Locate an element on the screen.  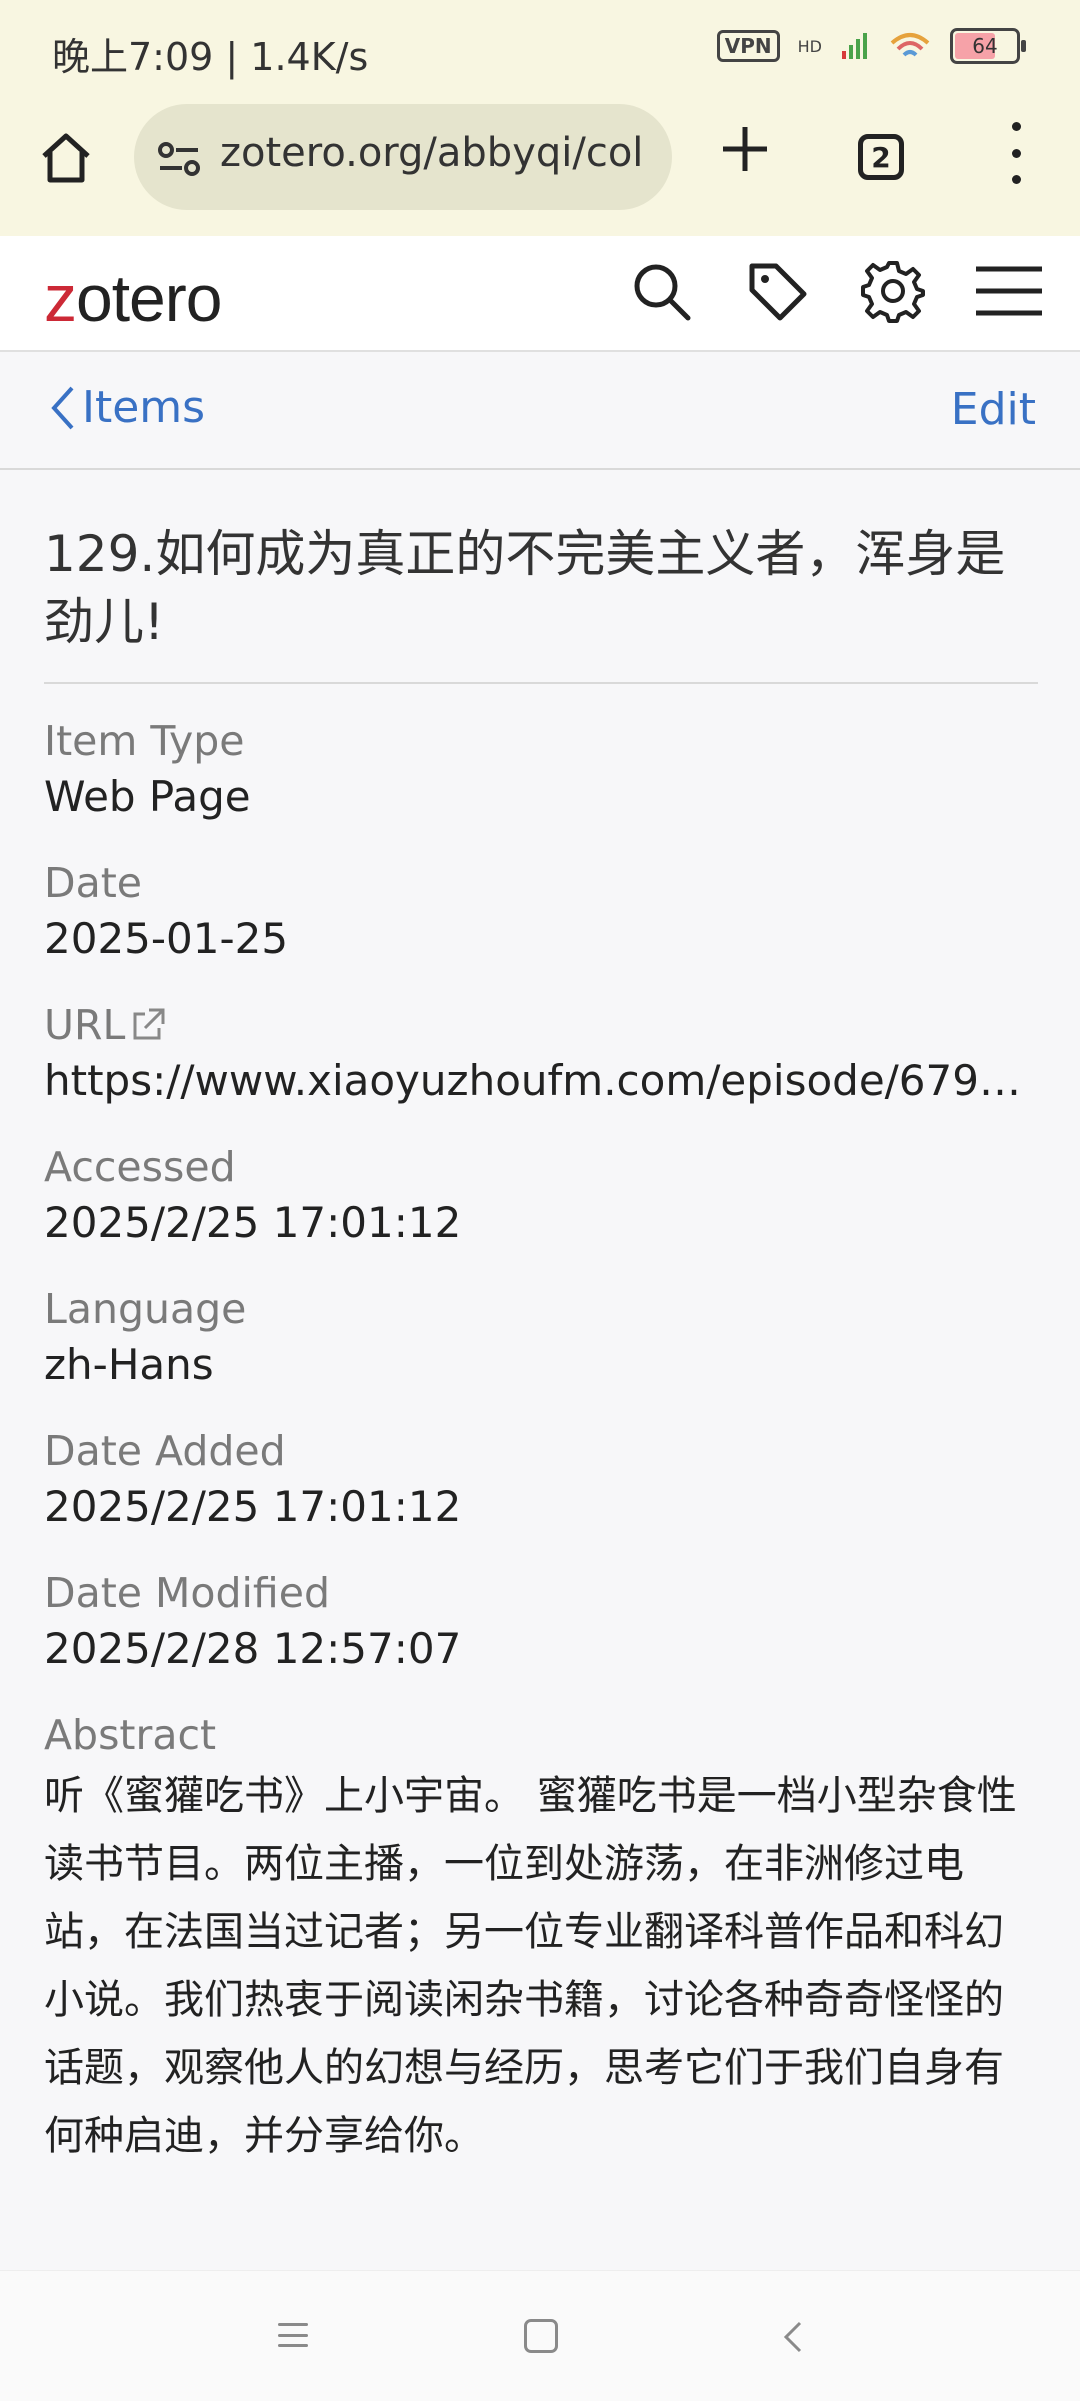
chevron-left-icon is located at coordinates (62, 407).